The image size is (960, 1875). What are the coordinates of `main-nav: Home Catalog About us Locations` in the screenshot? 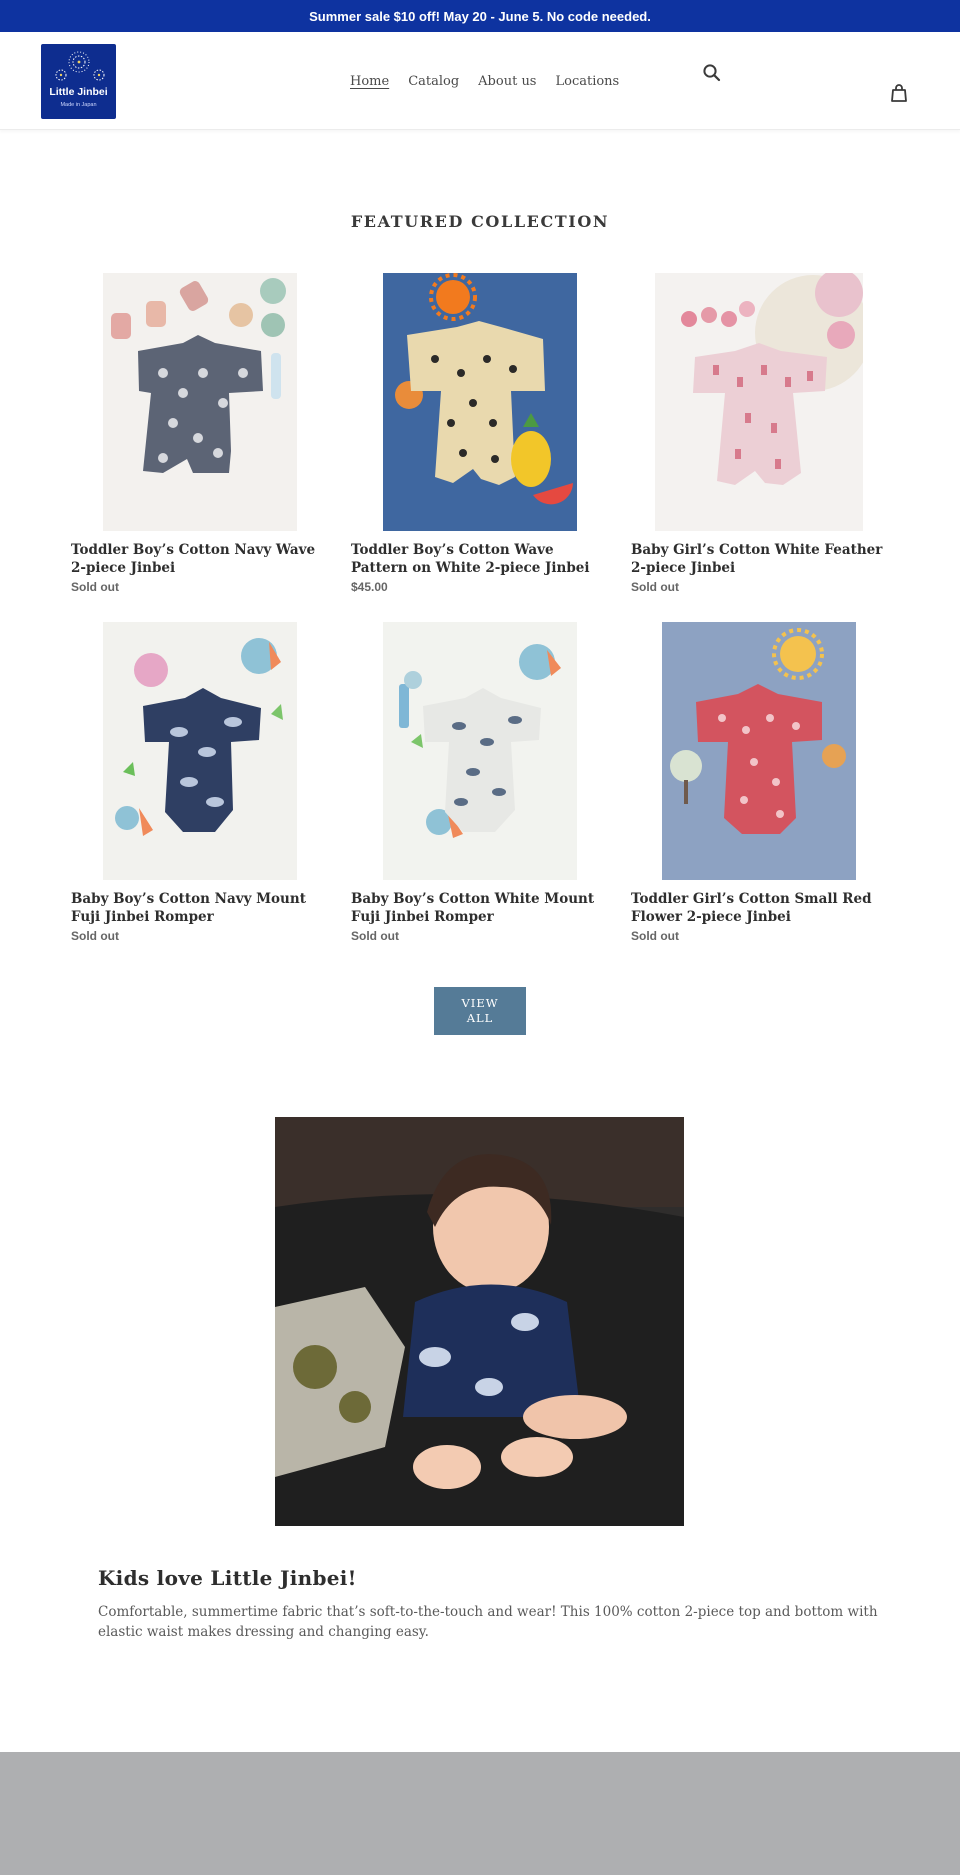 It's located at (484, 82).